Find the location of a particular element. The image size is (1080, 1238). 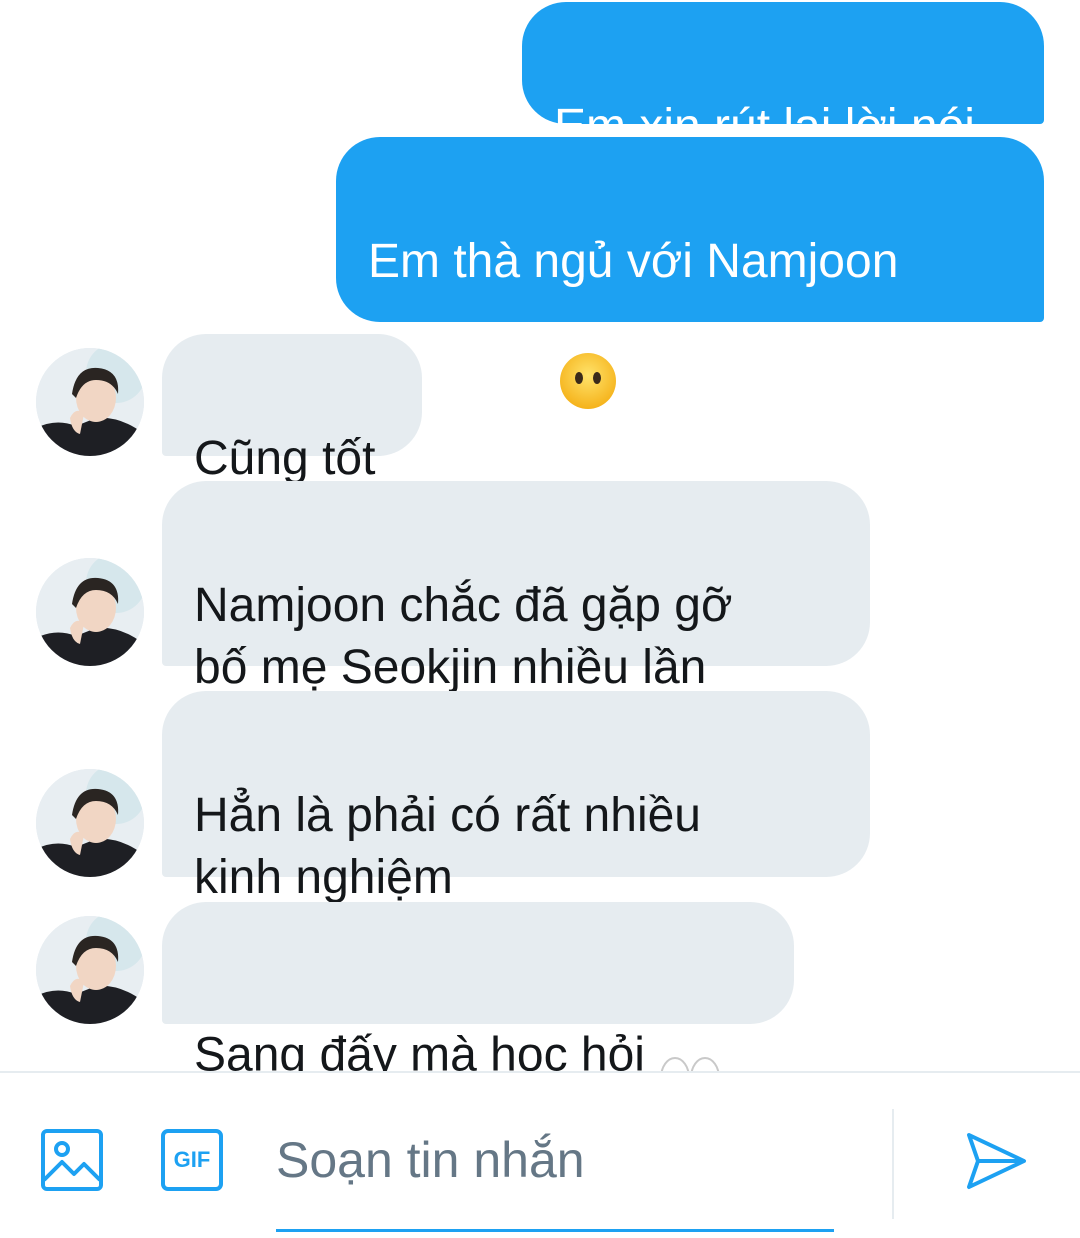

composer-divider is located at coordinates (893, 1164).